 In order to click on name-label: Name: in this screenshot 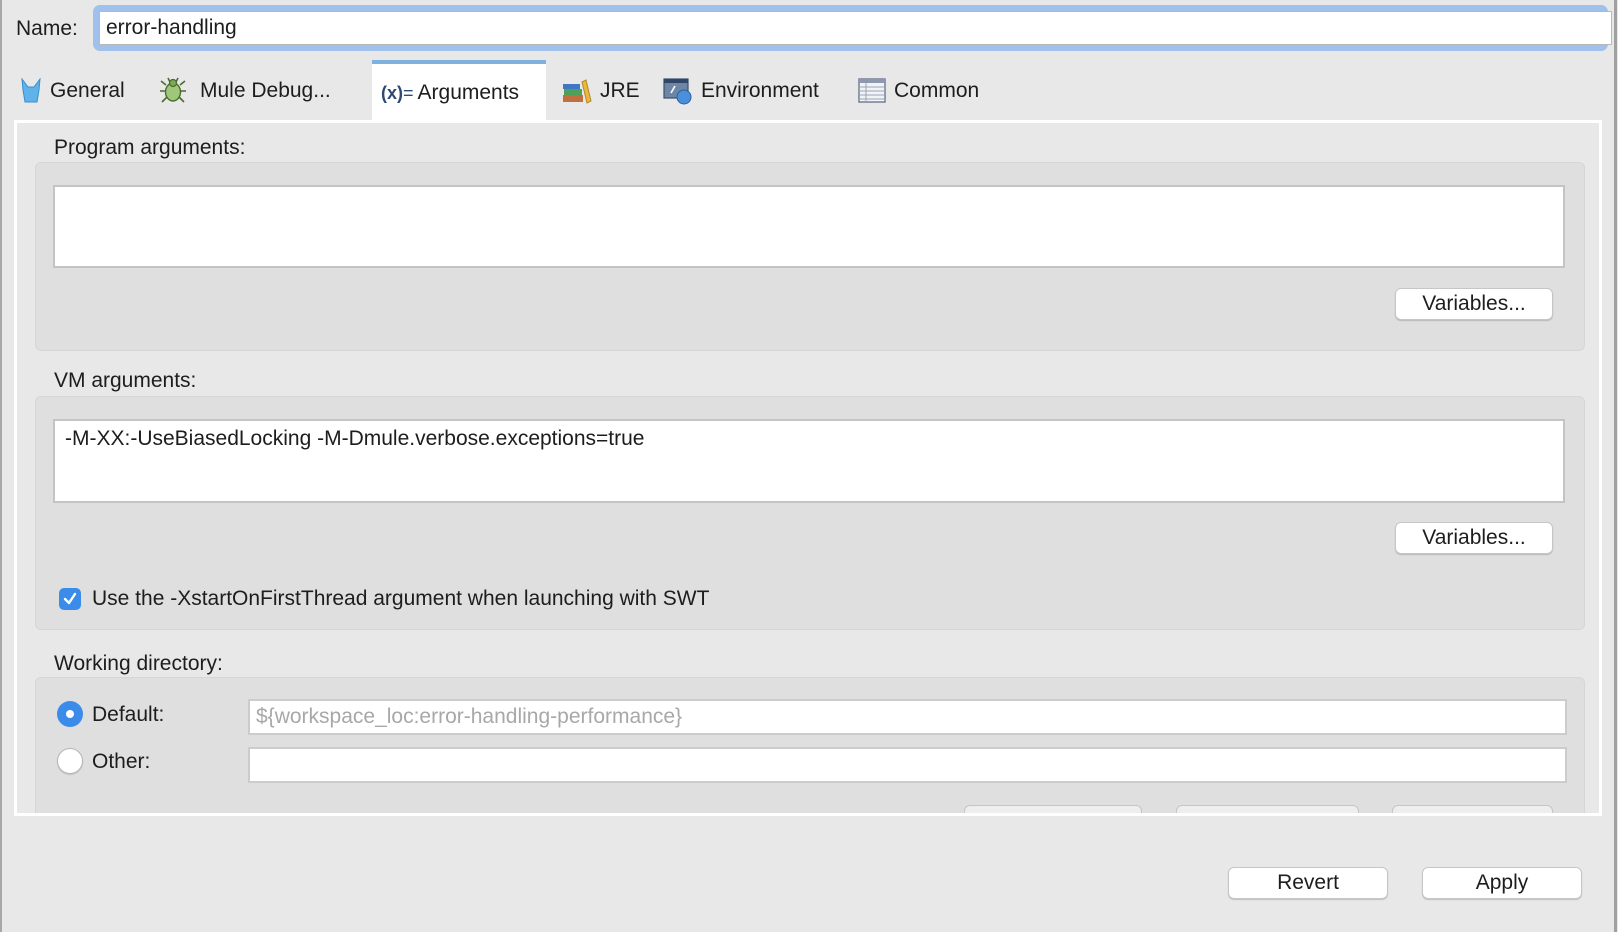, I will do `click(47, 28)`.